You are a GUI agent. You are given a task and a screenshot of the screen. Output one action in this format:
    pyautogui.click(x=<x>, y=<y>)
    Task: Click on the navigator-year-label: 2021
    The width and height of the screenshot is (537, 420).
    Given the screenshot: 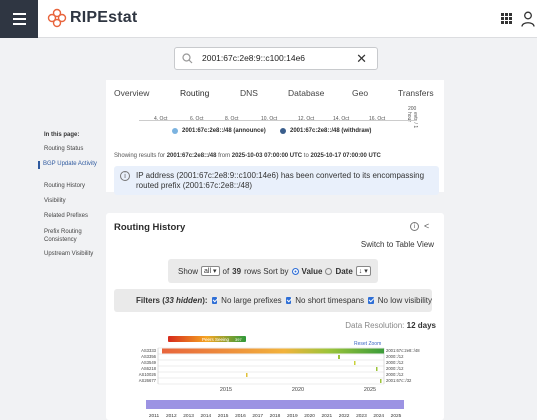 What is the action you would take?
    pyautogui.click(x=327, y=416)
    